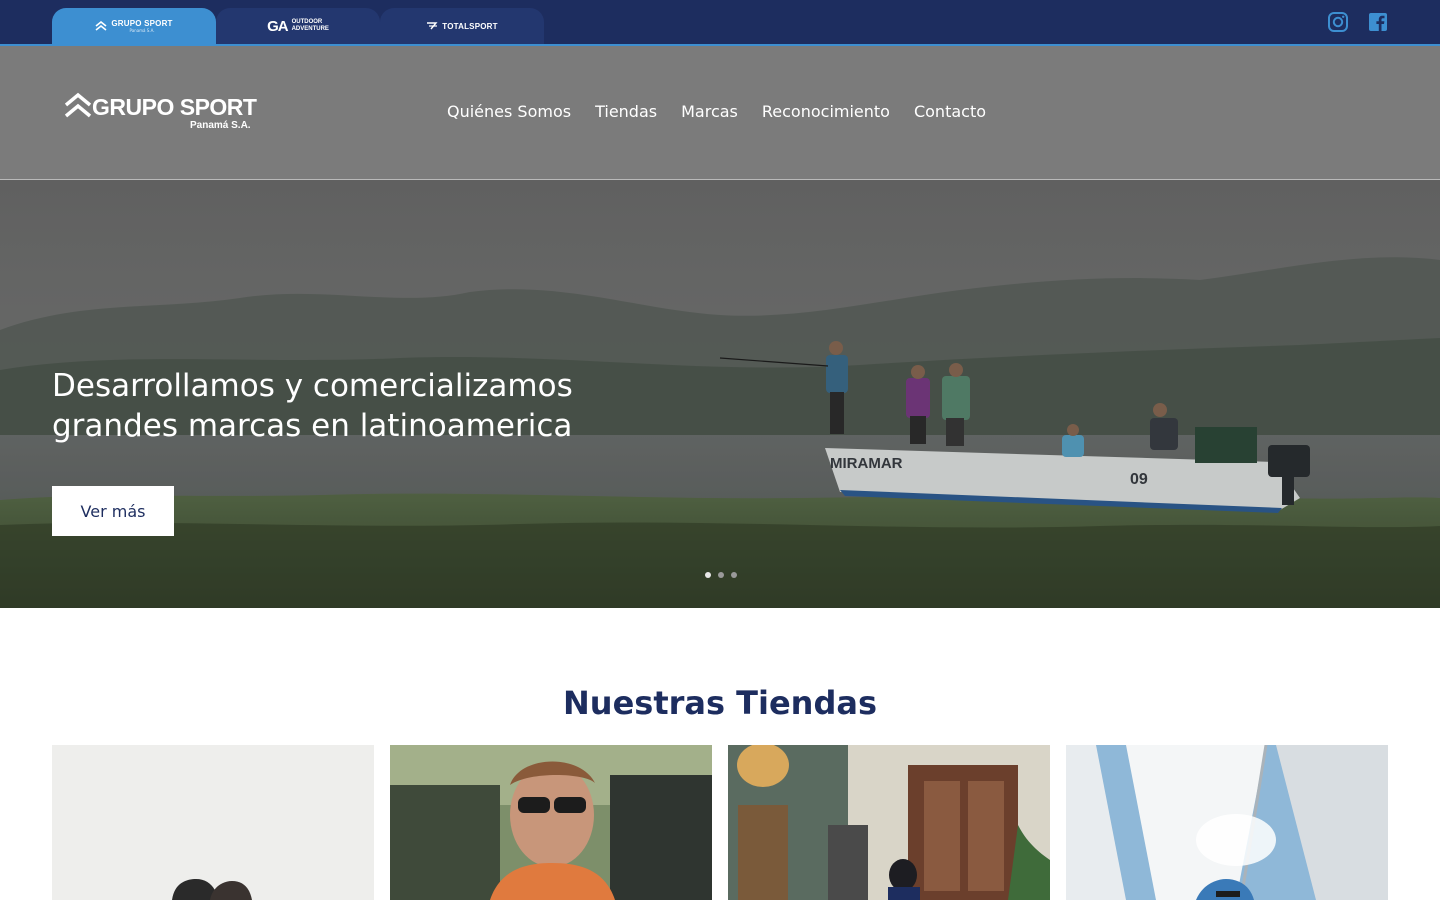  I want to click on brand-tab-grupo-sport: GRUPO SPORT Panamá S.A., so click(134, 26).